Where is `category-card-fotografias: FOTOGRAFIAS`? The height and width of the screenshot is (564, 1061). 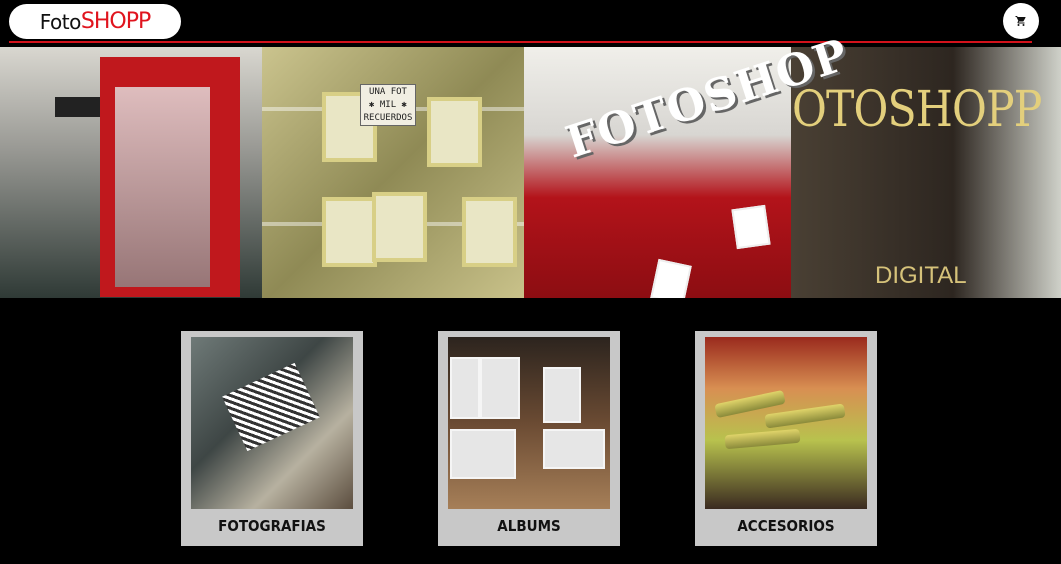 category-card-fotografias: FOTOGRAFIAS is located at coordinates (272, 438).